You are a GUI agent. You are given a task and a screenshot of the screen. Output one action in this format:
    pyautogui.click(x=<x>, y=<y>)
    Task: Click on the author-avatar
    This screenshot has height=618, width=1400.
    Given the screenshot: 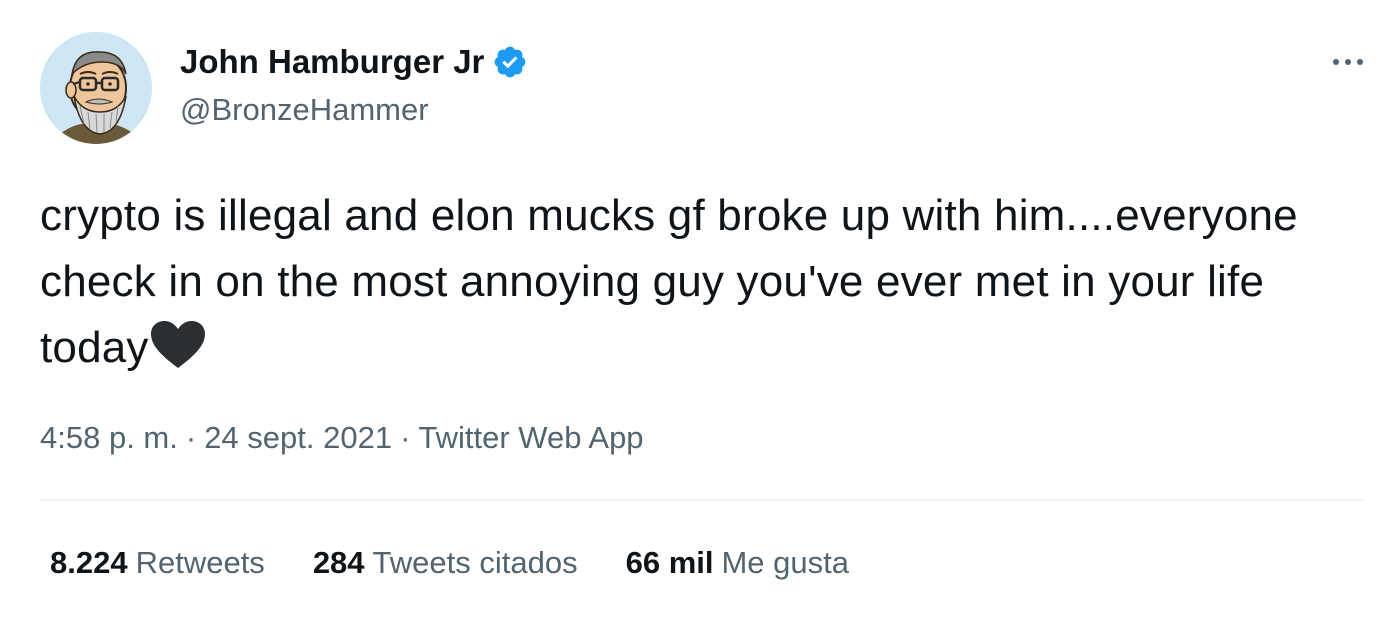 What is the action you would take?
    pyautogui.click(x=96, y=88)
    